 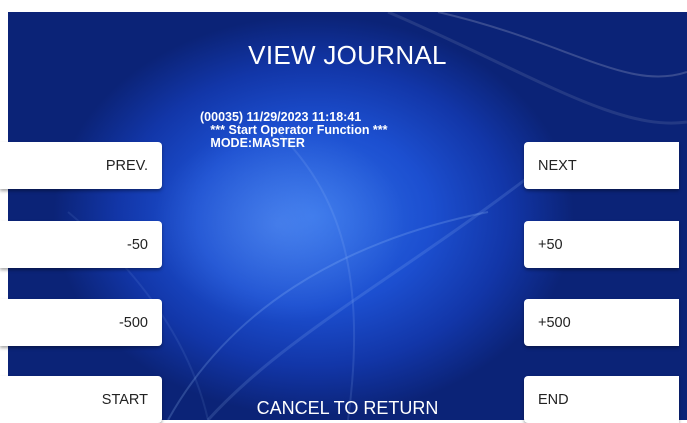 I want to click on minus-500-button: -500, so click(x=81, y=322).